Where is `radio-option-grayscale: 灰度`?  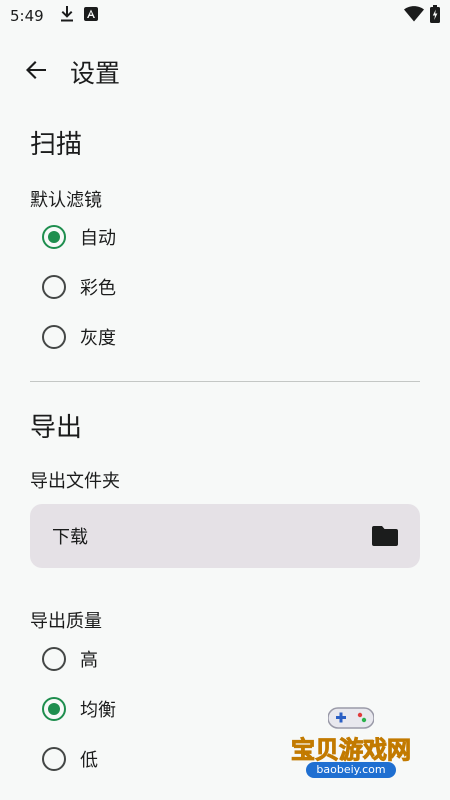
radio-option-grayscale: 灰度 is located at coordinates (225, 337).